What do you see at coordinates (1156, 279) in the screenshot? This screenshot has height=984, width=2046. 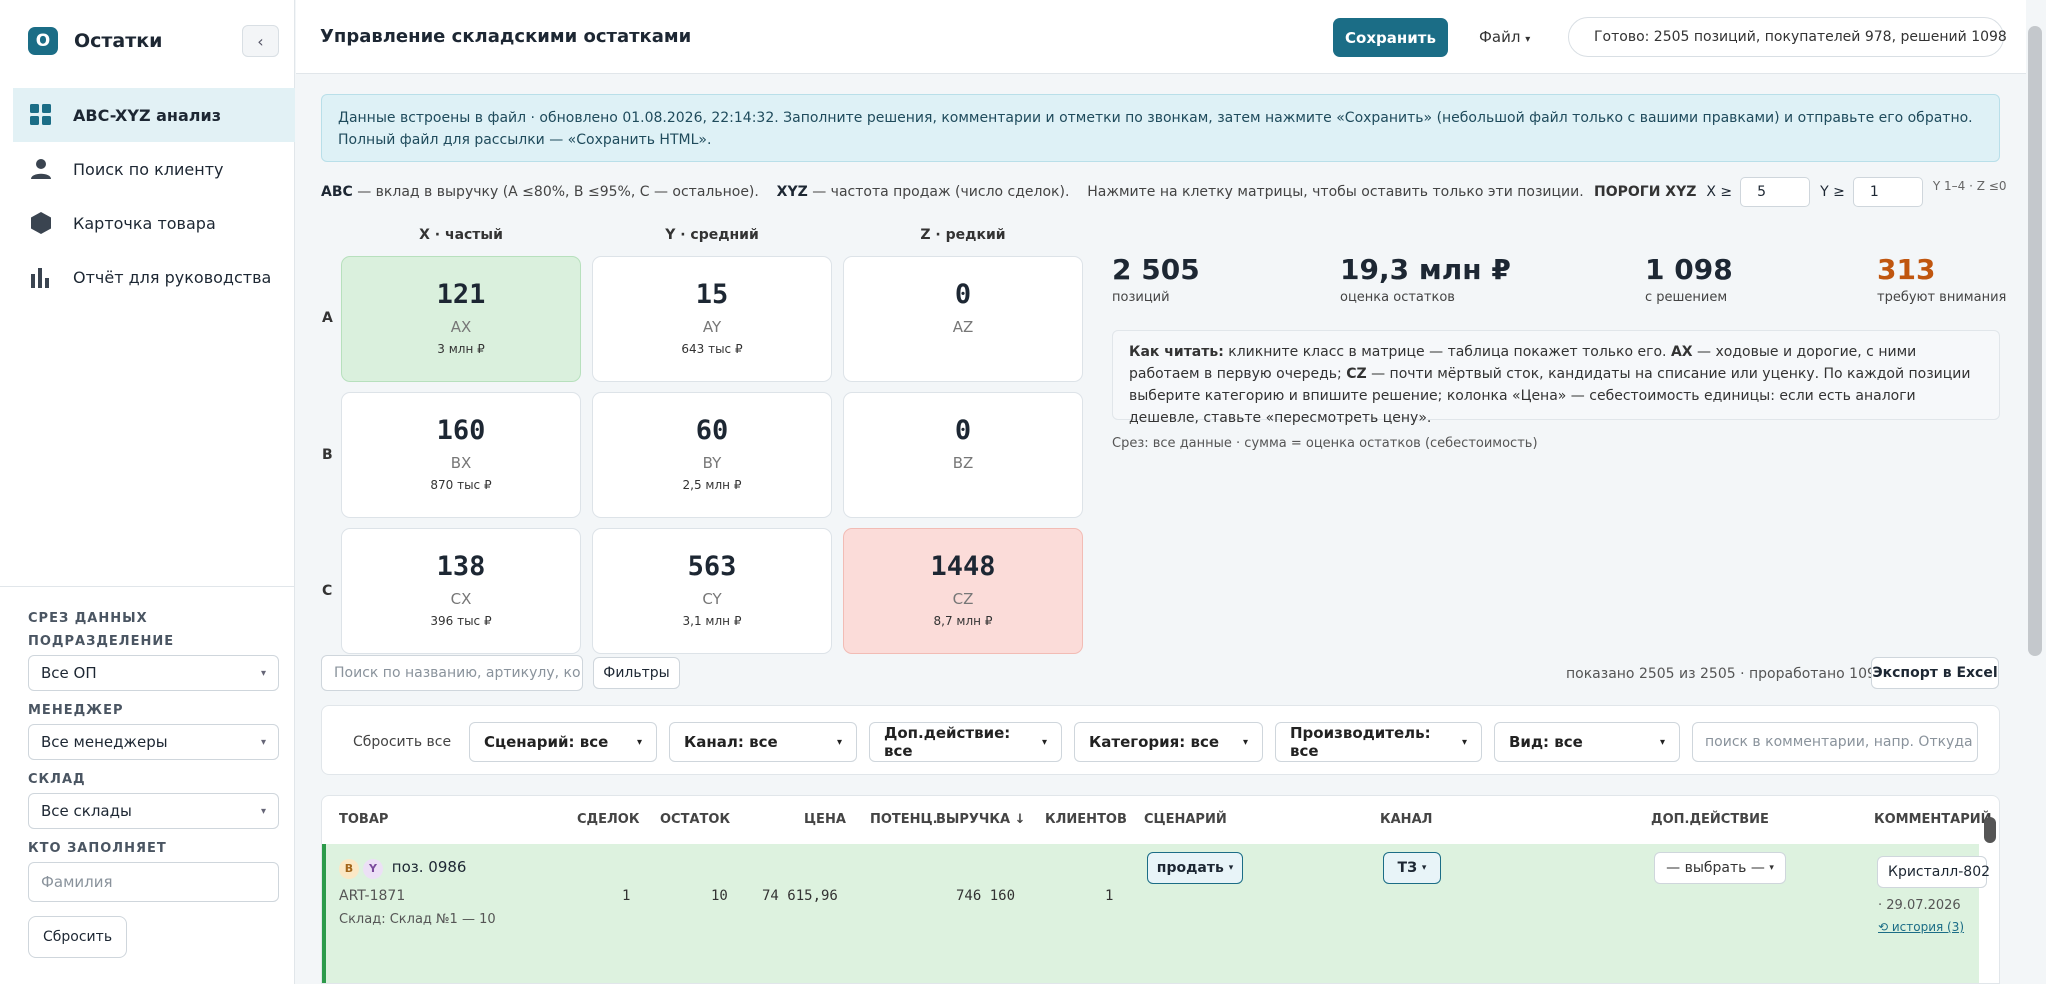 I see `kpi-positions: 2 505 позиций` at bounding box center [1156, 279].